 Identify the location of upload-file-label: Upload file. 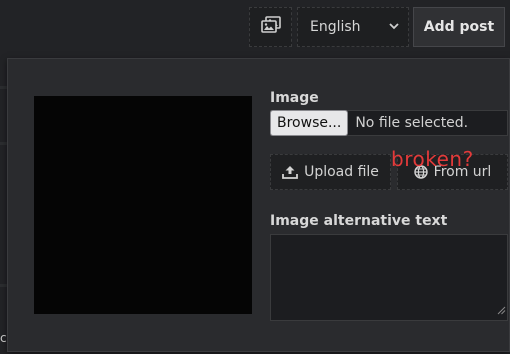
(341, 172).